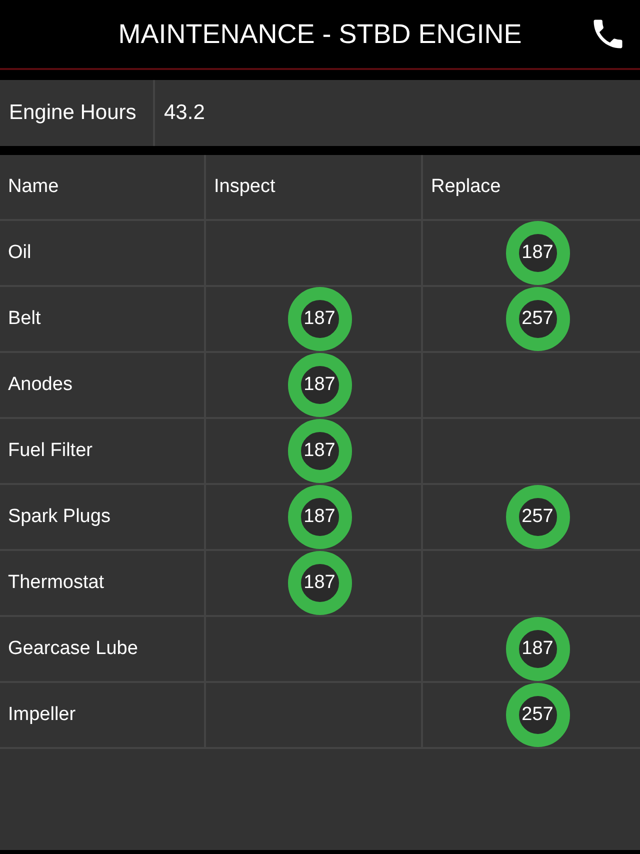 This screenshot has width=640, height=854. I want to click on column-header: Replace, so click(466, 187).